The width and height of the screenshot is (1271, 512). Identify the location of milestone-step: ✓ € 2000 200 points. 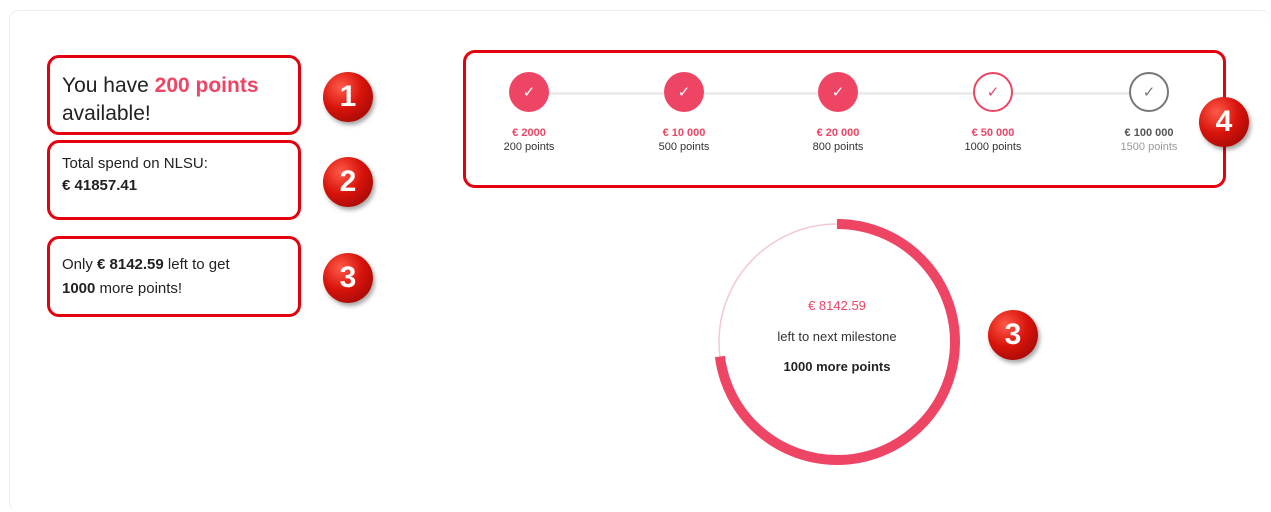
(529, 113).